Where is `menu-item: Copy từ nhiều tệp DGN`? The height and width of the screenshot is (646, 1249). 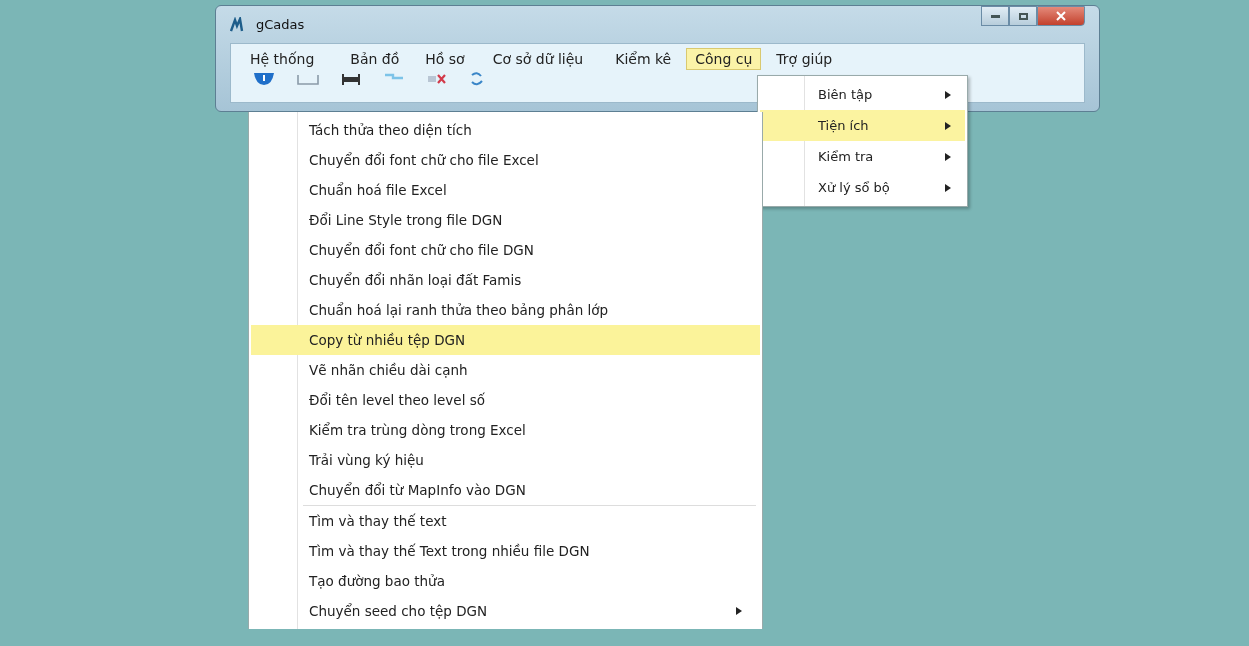
menu-item: Copy từ nhiều tệp DGN is located at coordinates (505, 340).